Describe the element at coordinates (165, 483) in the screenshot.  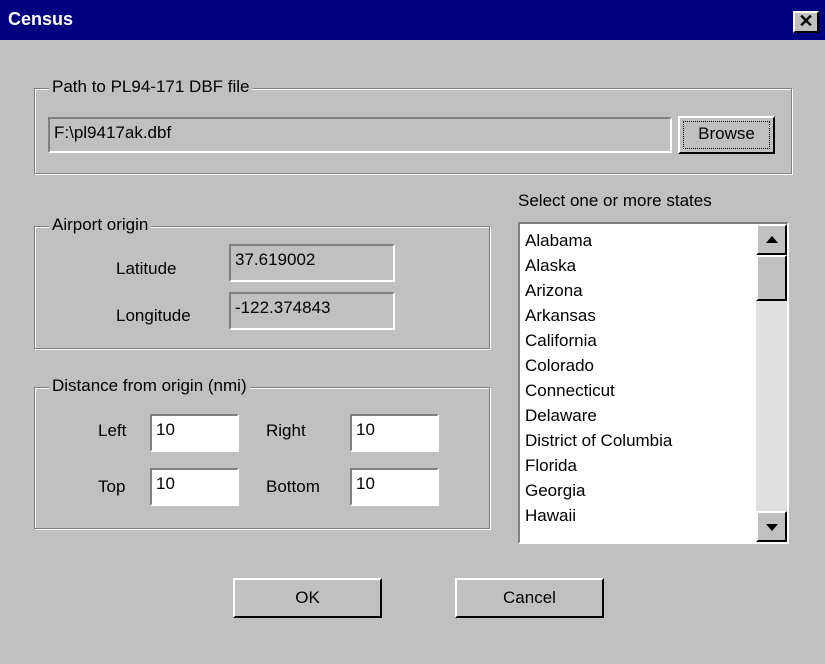
I see `top-value: 10` at that location.